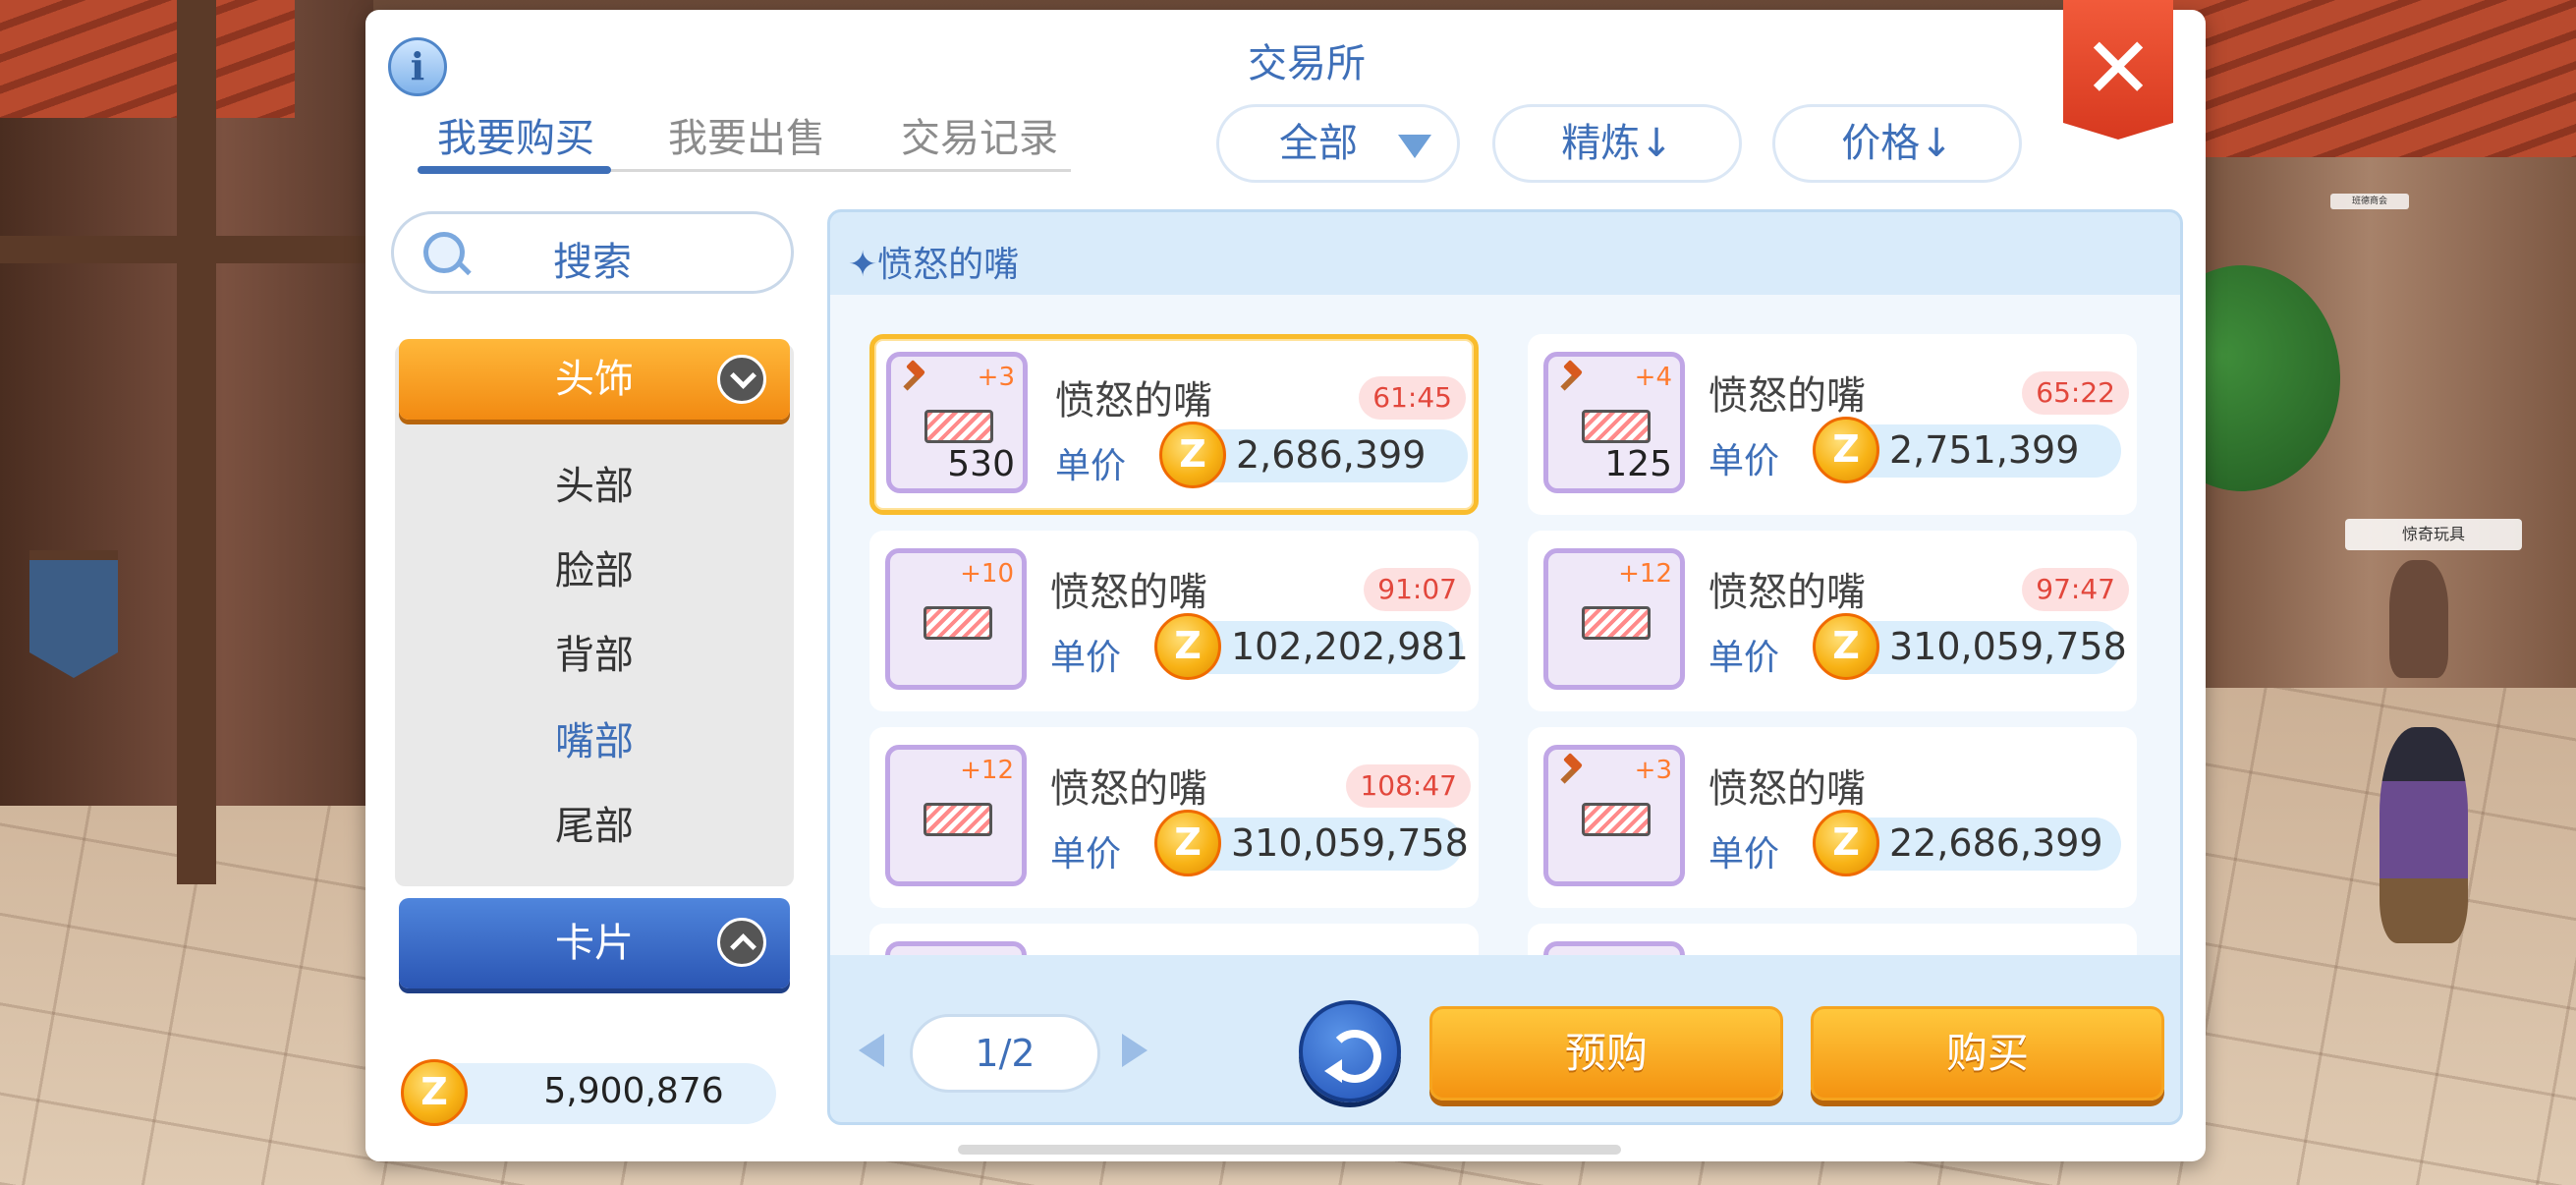 The width and height of the screenshot is (2576, 1185). Describe the element at coordinates (1832, 940) in the screenshot. I see `listing-item: +15 愤怒的嘴` at that location.